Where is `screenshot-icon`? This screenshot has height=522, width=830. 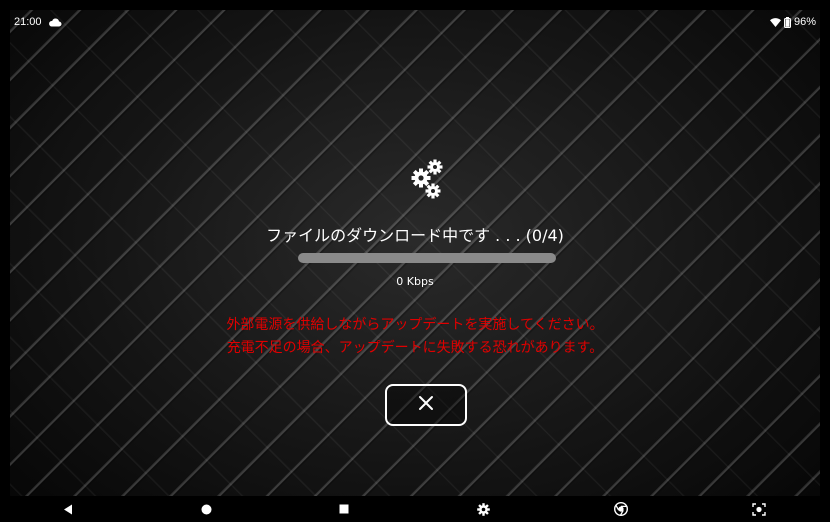
screenshot-icon is located at coordinates (759, 509).